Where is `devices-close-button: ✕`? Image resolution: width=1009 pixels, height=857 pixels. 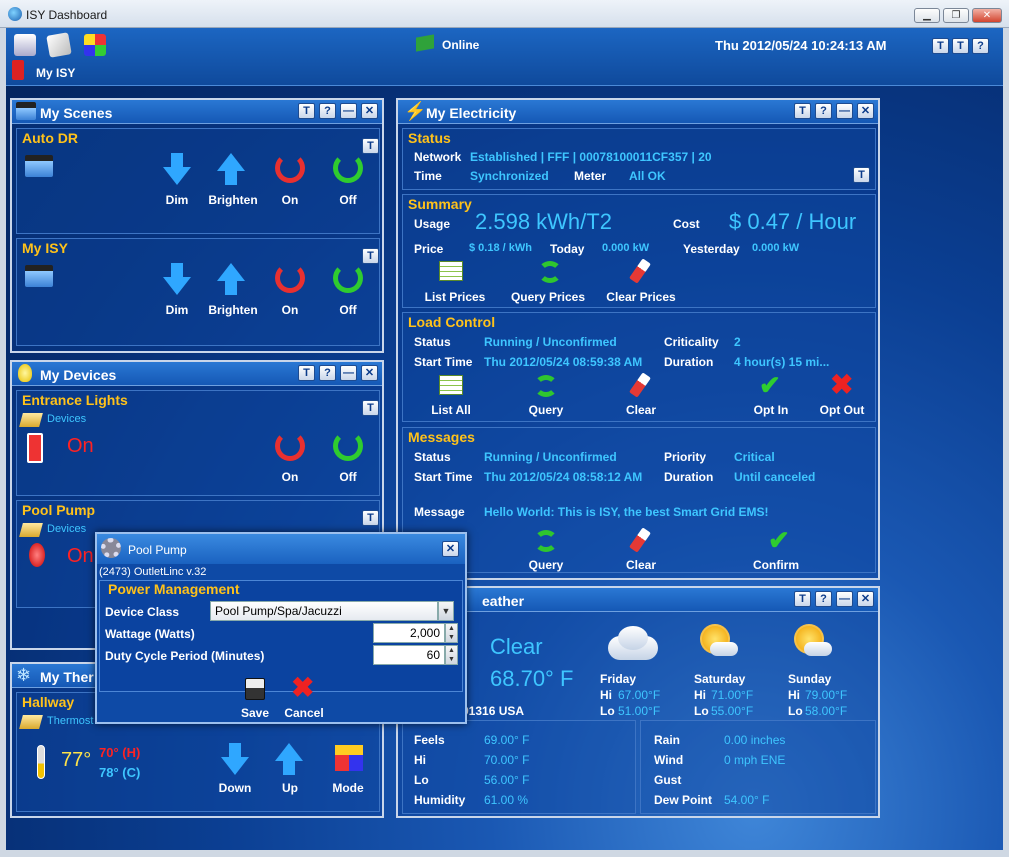
devices-close-button: ✕ is located at coordinates (369, 373).